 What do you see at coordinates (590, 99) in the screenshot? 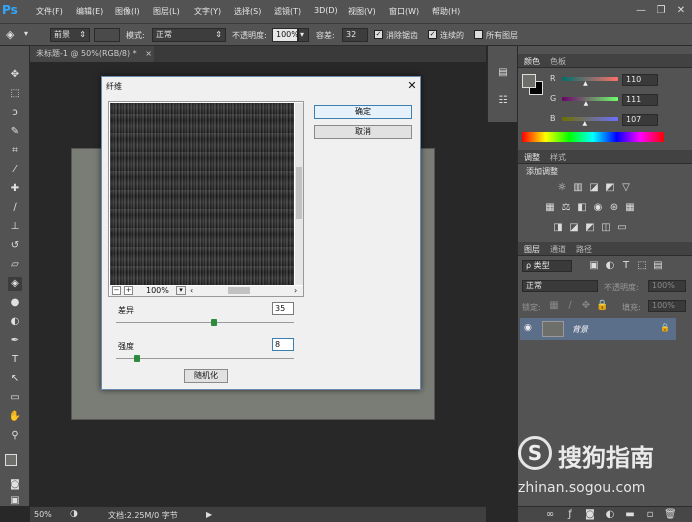
I see `channel-slider-g` at bounding box center [590, 99].